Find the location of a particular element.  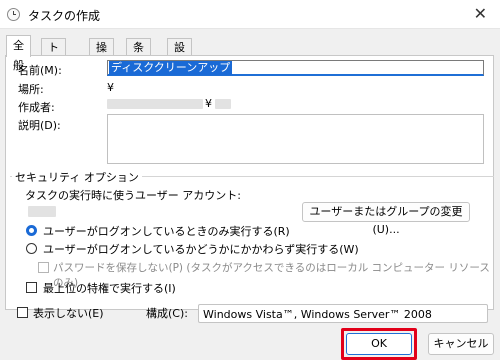

description-input is located at coordinates (295, 139).